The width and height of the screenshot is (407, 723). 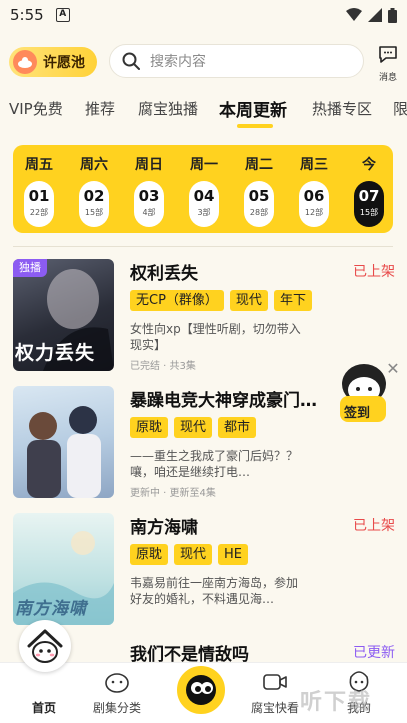 I want to click on day-count: 22部, so click(x=39, y=212).